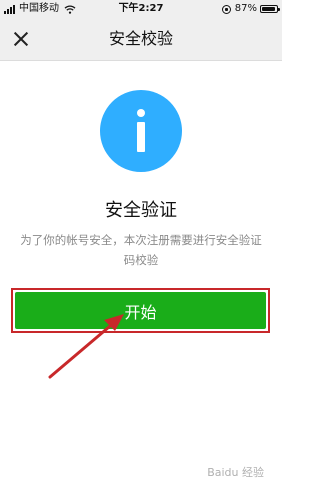 Image resolution: width=320 pixels, height=500 pixels. Describe the element at coordinates (141, 137) in the screenshot. I see `info-icon-bar` at that location.